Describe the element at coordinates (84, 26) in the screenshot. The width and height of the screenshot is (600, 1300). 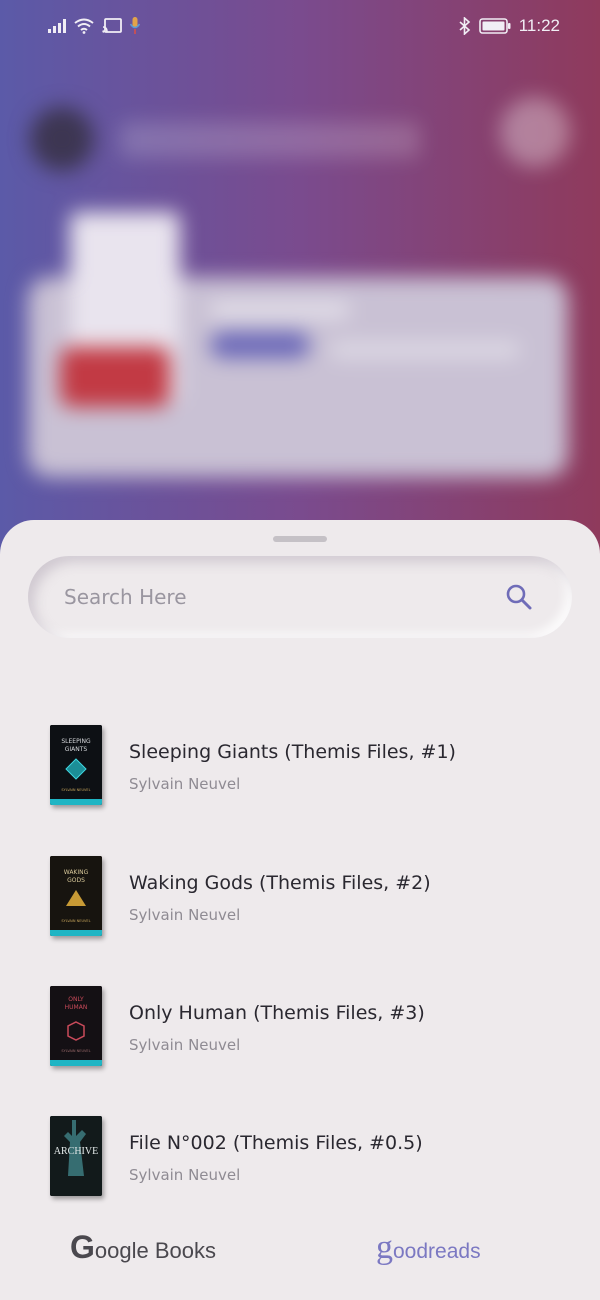
I see `wifi-icon` at that location.